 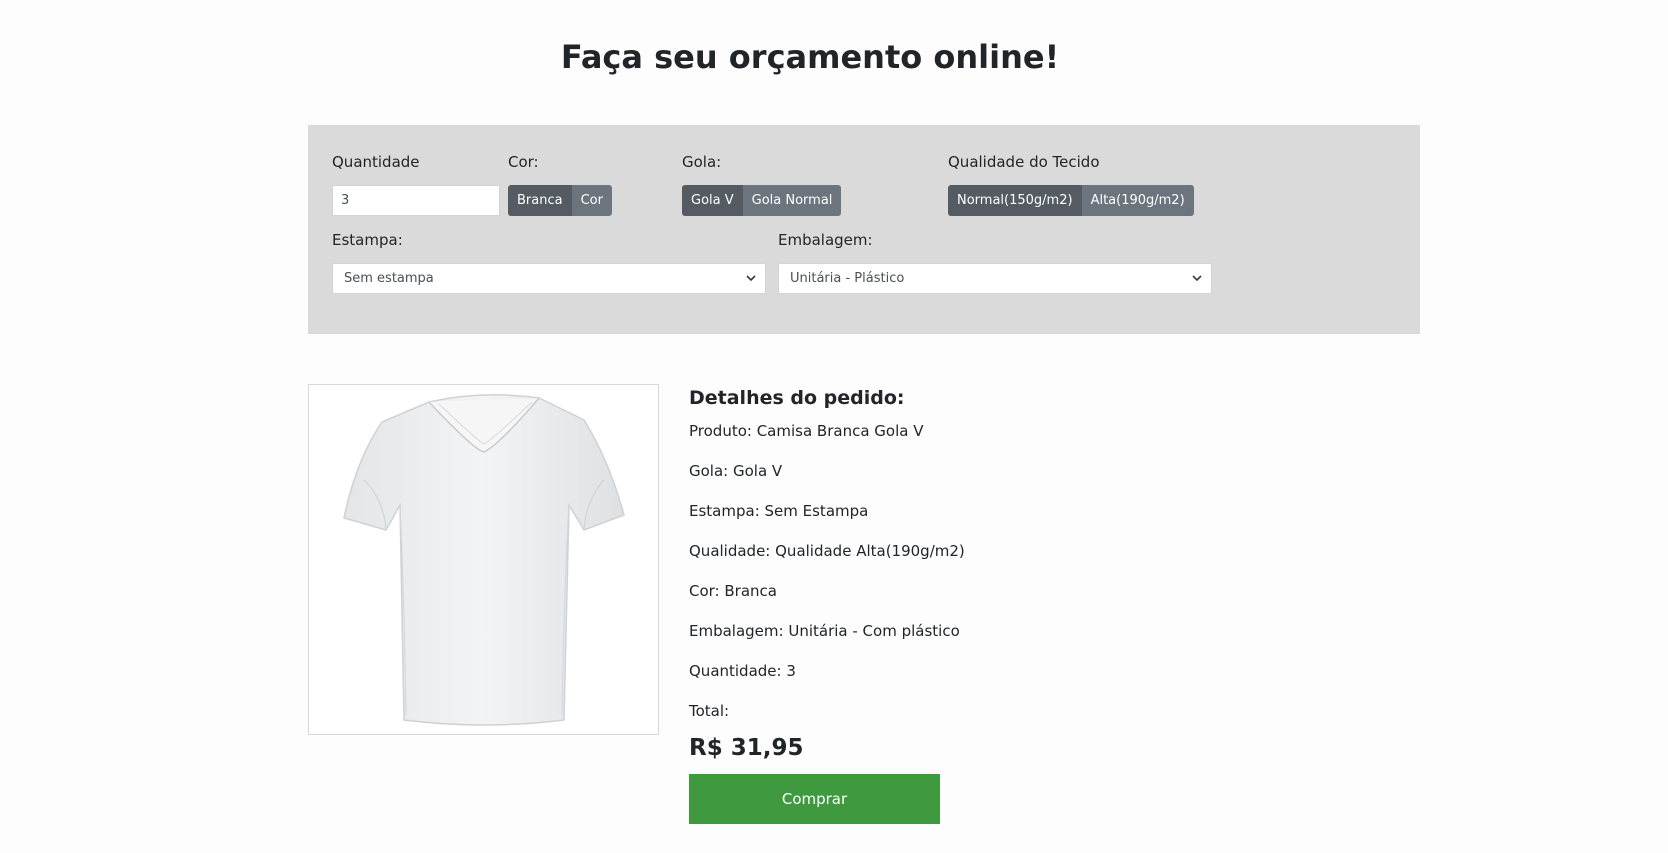 What do you see at coordinates (591, 200) in the screenshot?
I see `color-option-cor: Cor` at bounding box center [591, 200].